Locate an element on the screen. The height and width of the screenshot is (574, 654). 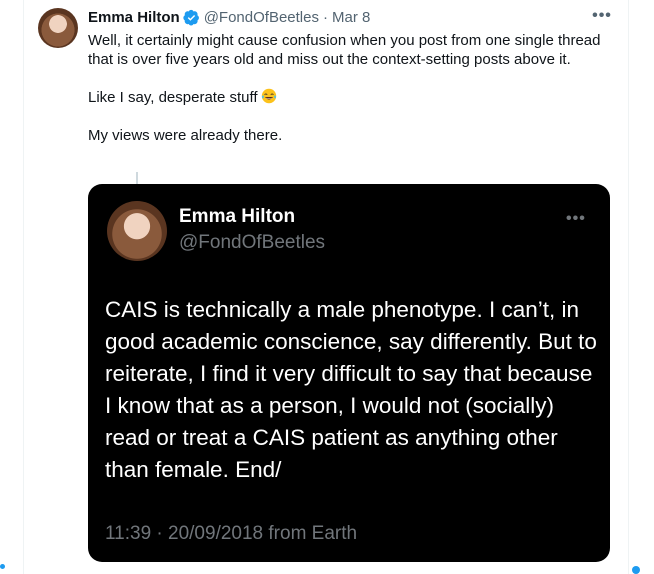
quoted-more-icon: ••• is located at coordinates (576, 218).